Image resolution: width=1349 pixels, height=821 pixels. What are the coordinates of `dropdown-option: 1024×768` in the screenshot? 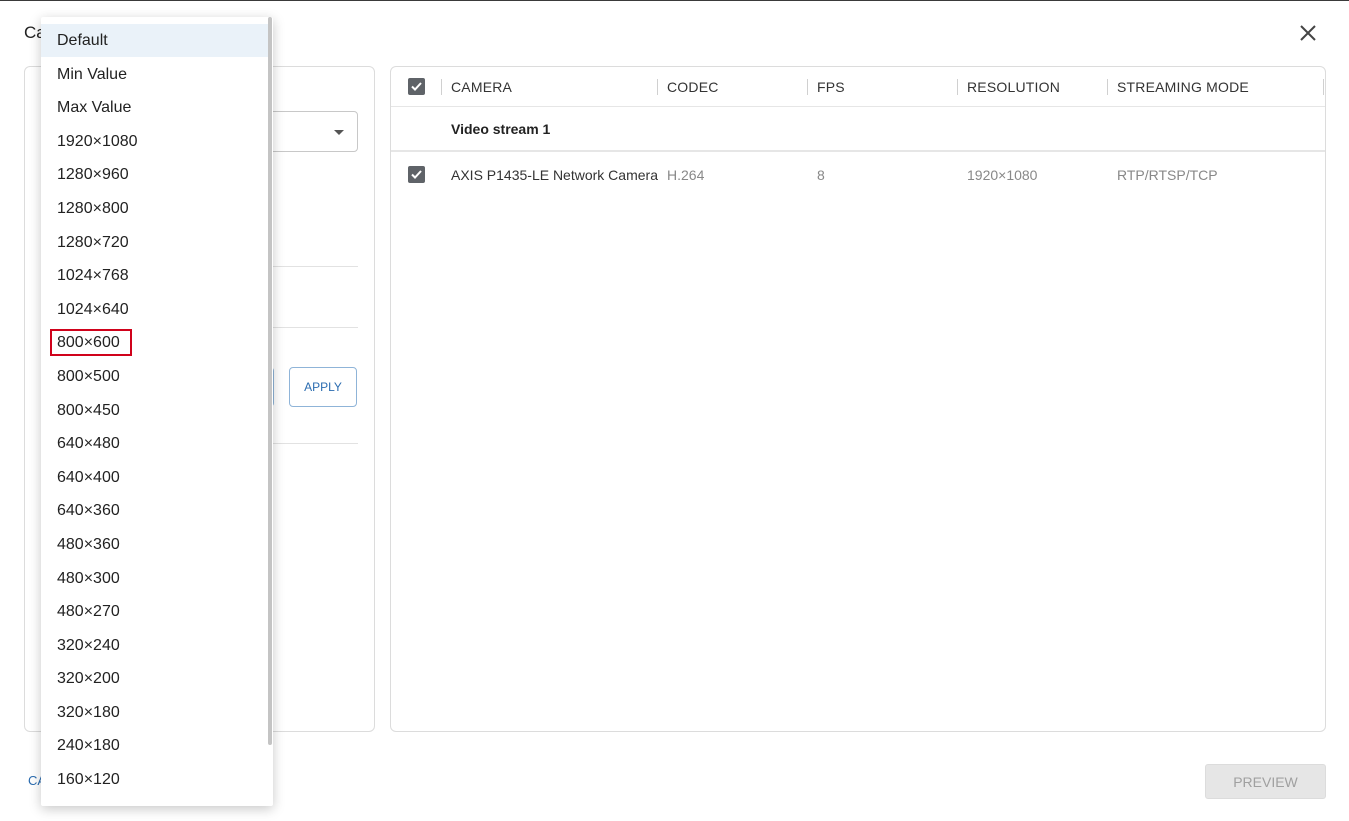 It's located at (155, 275).